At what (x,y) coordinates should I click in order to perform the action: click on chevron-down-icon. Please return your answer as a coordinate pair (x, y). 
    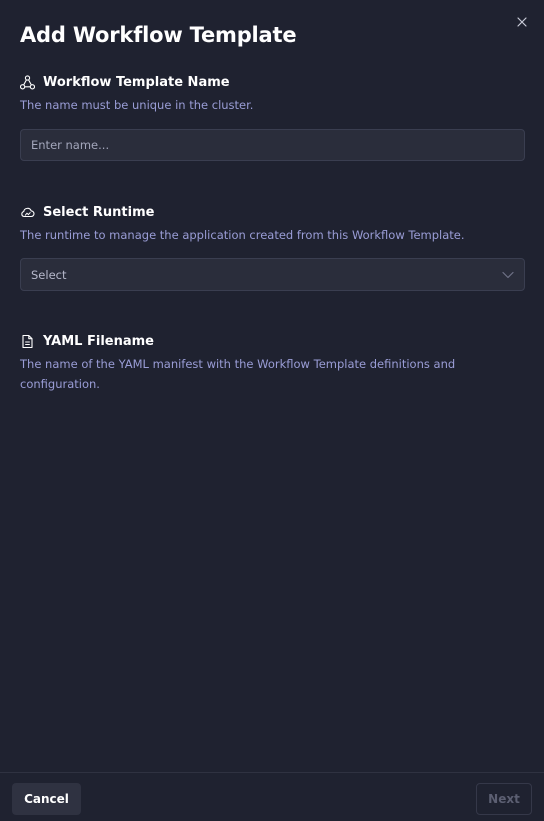
    Looking at the image, I should click on (508, 274).